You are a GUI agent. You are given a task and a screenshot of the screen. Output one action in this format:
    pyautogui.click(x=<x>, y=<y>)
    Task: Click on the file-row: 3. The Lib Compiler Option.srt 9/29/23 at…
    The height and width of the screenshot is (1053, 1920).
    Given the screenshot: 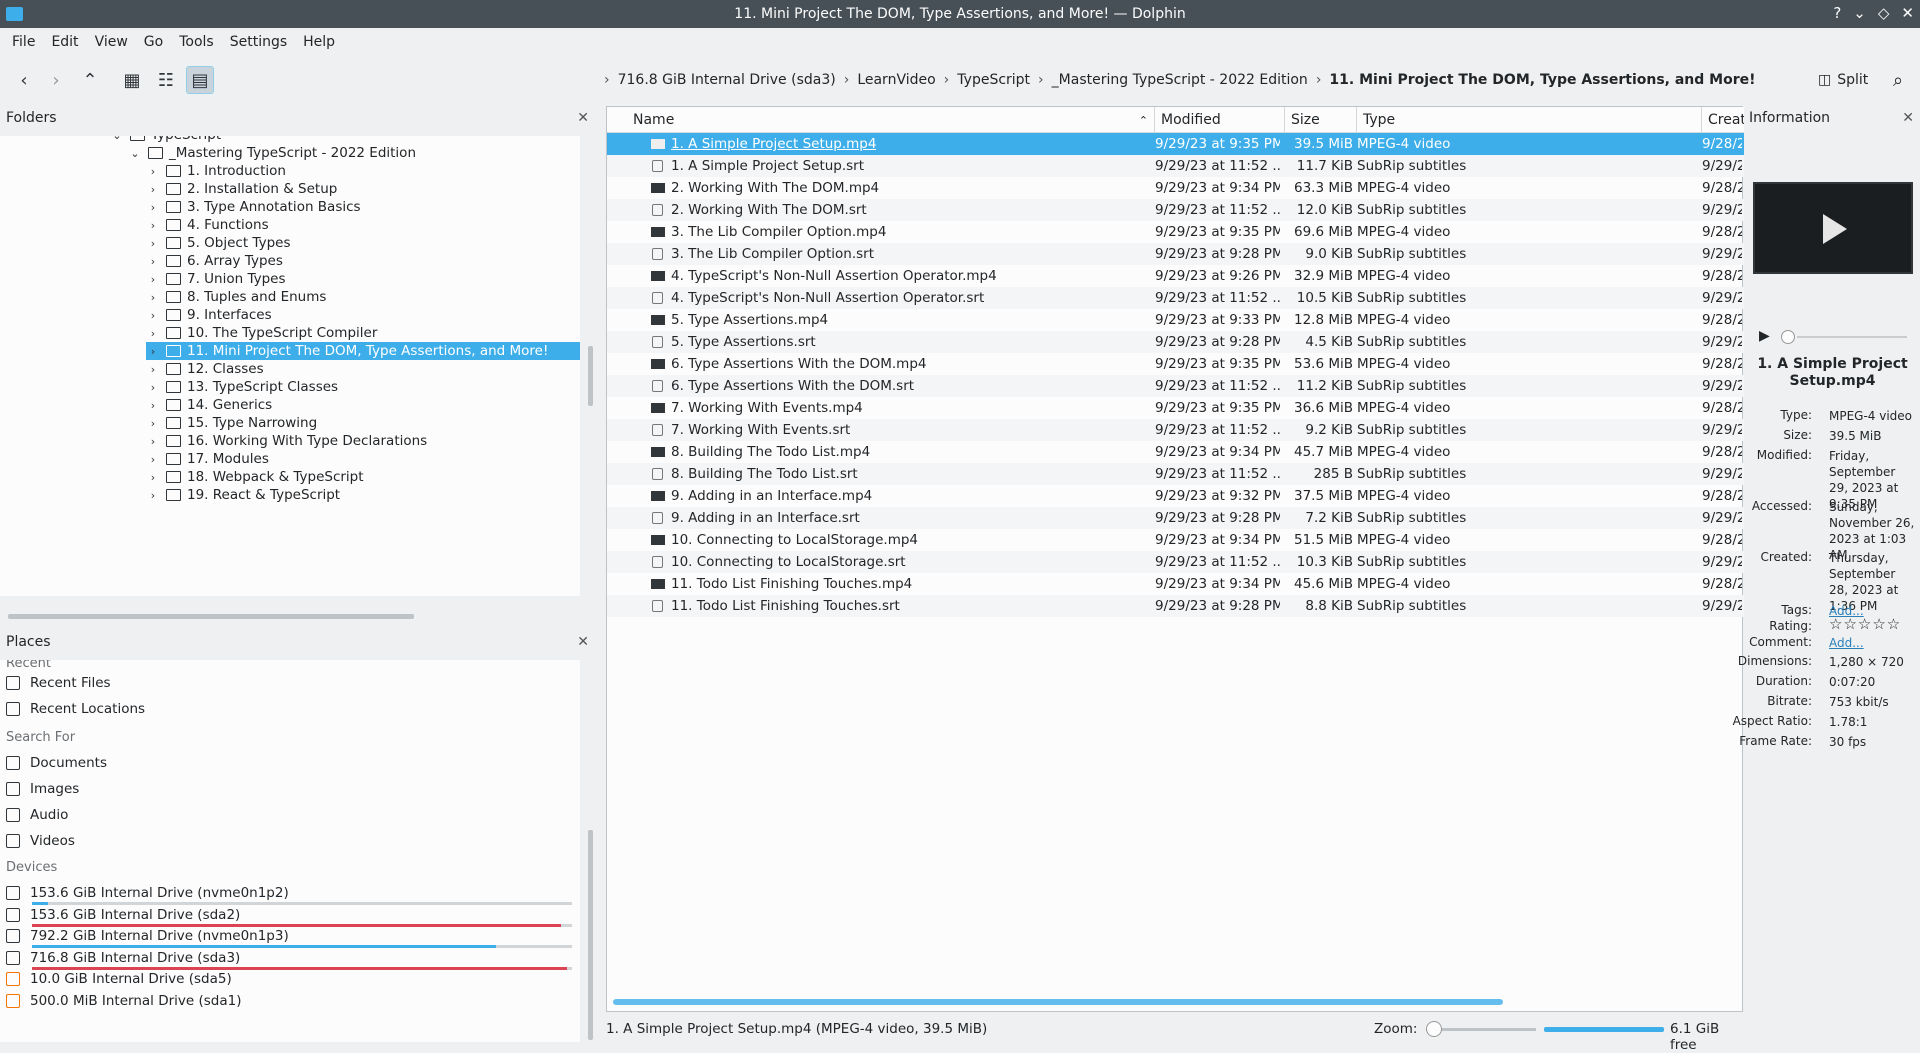 What is the action you would take?
    pyautogui.click(x=1175, y=254)
    